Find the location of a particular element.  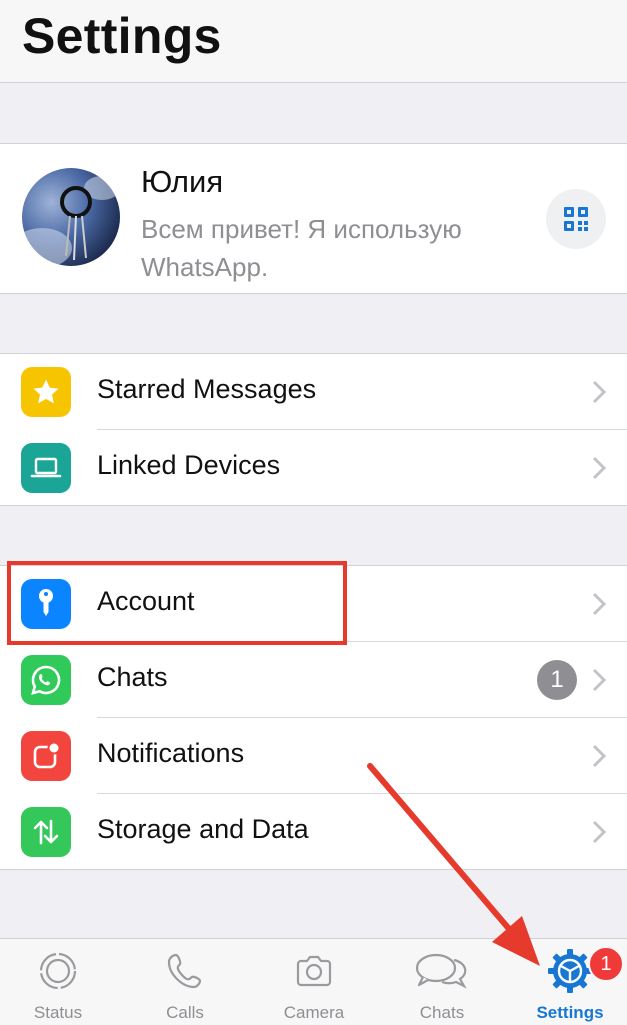

phone-icon is located at coordinates (184, 971).